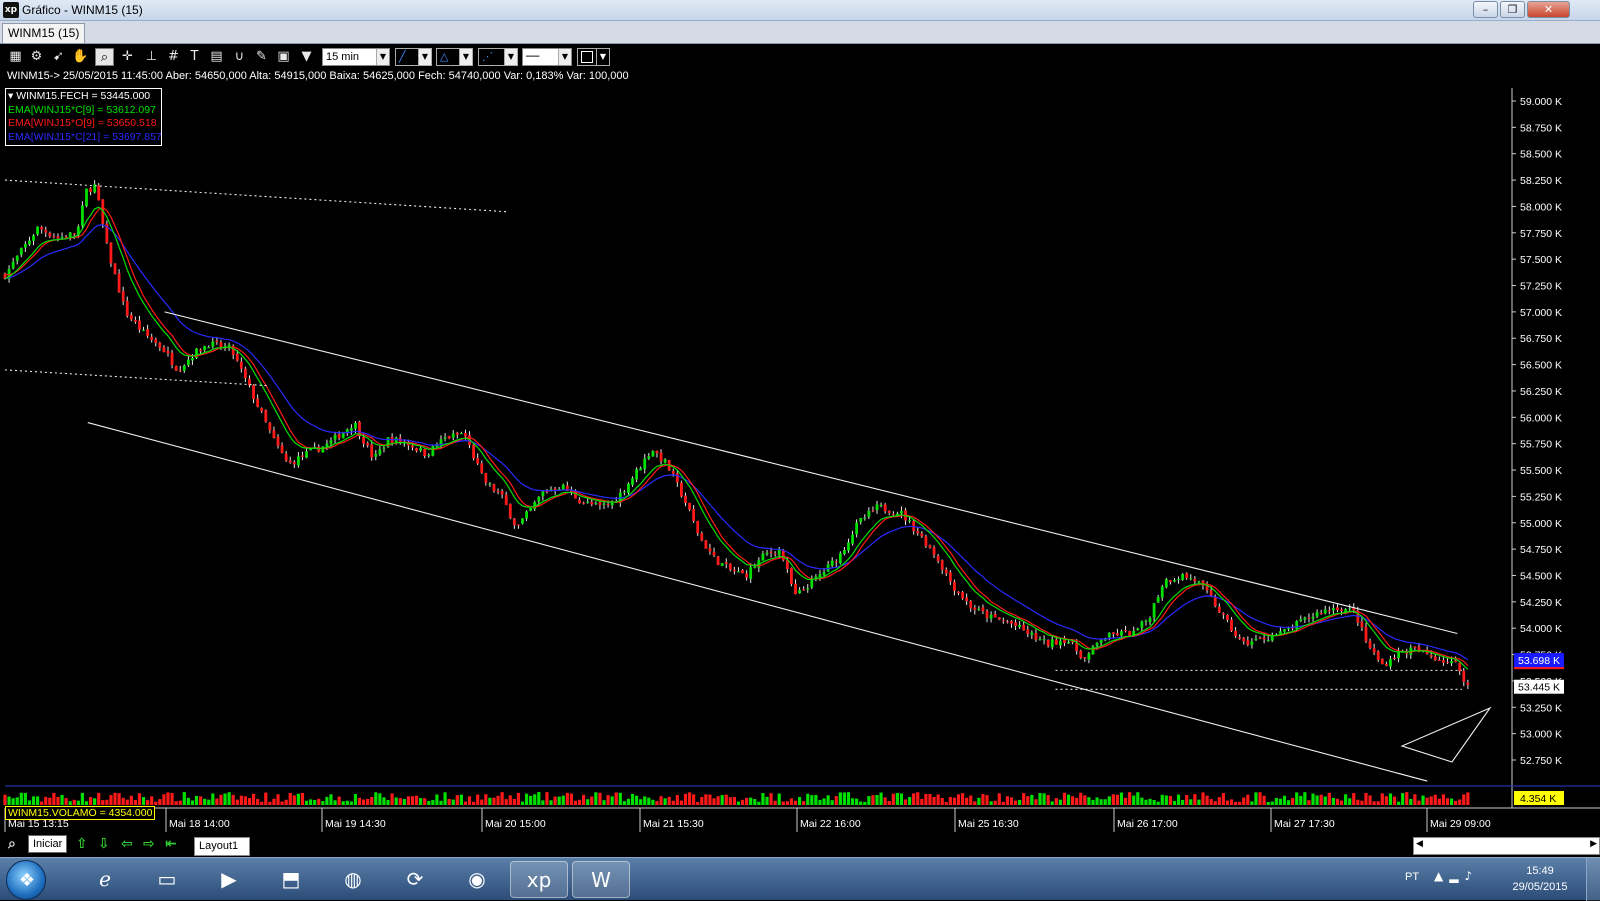 The height and width of the screenshot is (901, 1600). Describe the element at coordinates (167, 879) in the screenshot. I see `folder-icon: ▭` at that location.